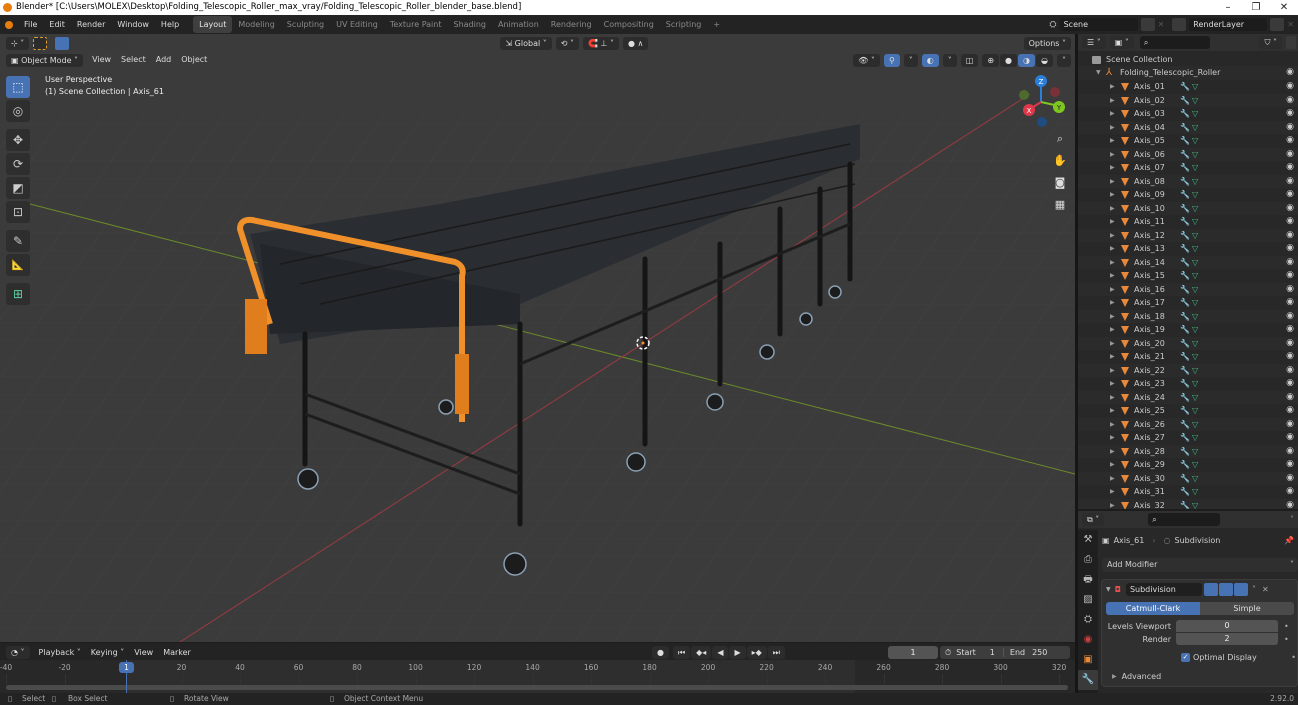  I want to click on select-tool-icon, so click(40, 43).